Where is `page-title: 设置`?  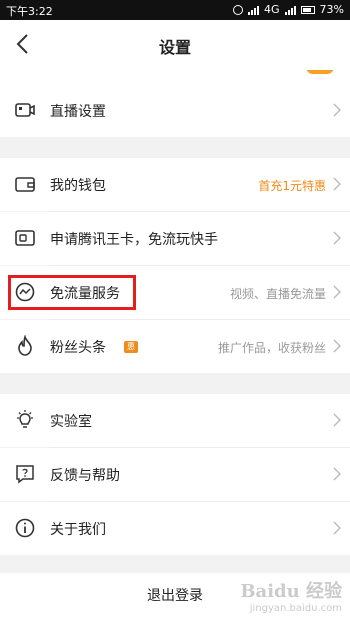
page-title: 设置 is located at coordinates (174, 47).